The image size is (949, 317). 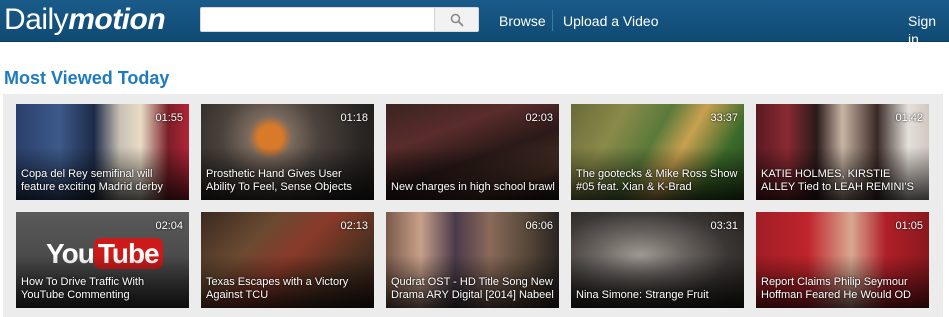 I want to click on video-duration: 06:06, so click(x=539, y=226).